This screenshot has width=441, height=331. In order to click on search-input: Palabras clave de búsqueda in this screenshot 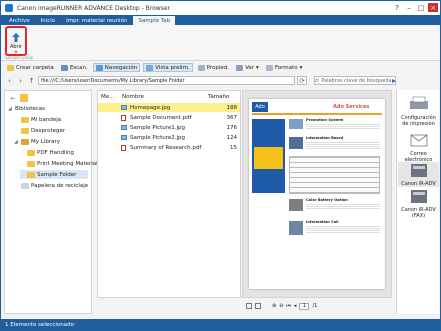, I will do `click(355, 81)`.